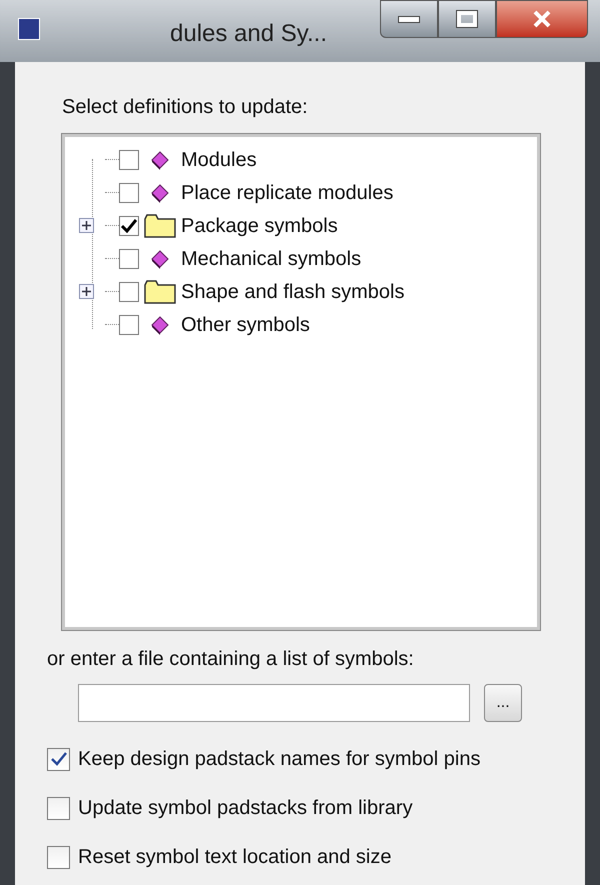 Image resolution: width=600 pixels, height=885 pixels. I want to click on option-label: Keep design padstack names for symbol pins, so click(279, 759).